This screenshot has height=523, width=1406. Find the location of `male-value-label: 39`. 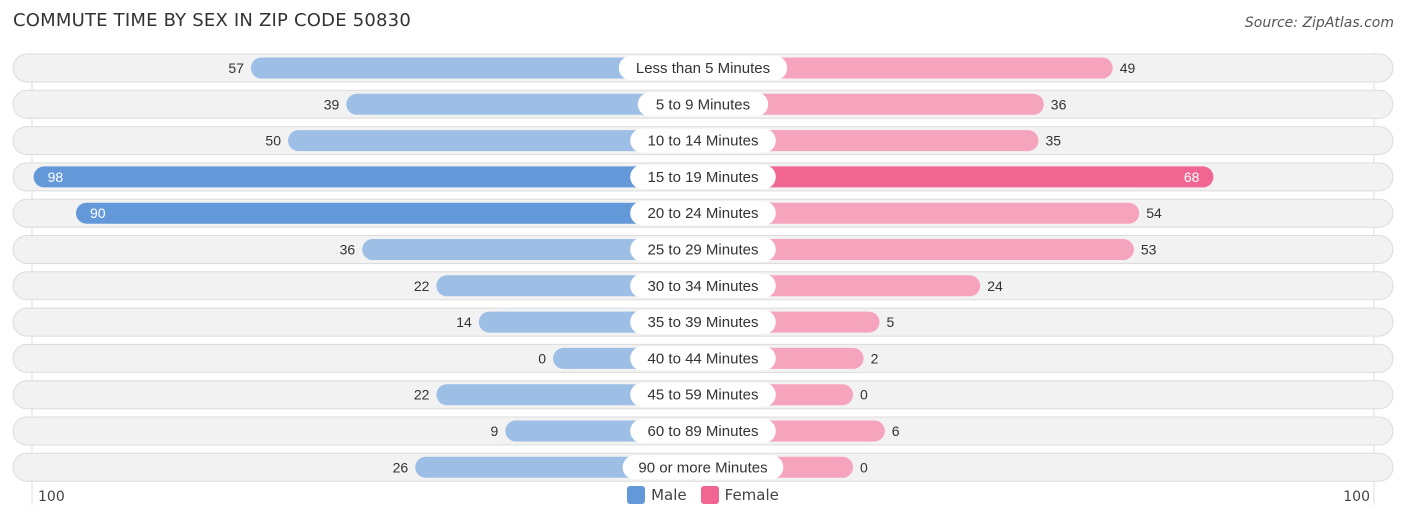

male-value-label: 39 is located at coordinates (332, 104).